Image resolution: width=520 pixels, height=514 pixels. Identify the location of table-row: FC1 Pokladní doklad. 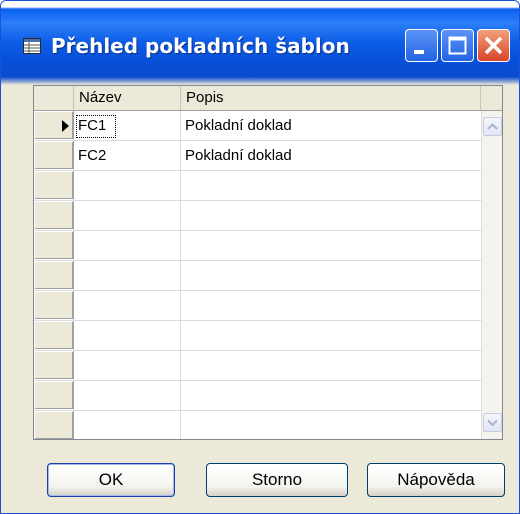
(257, 126).